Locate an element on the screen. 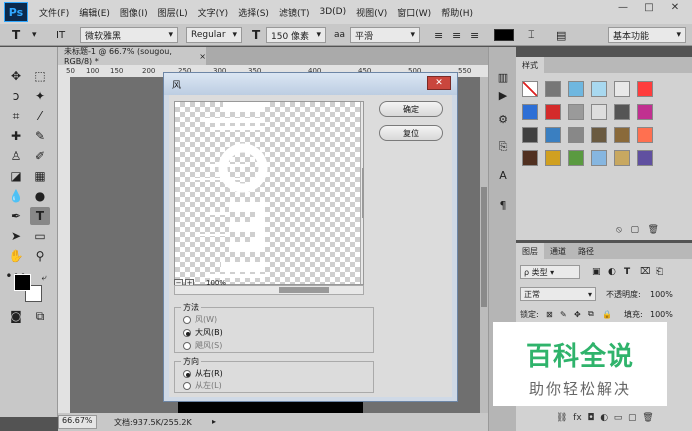 This screenshot has width=692, height=431. type-tool-icon: T is located at coordinates (40, 216).